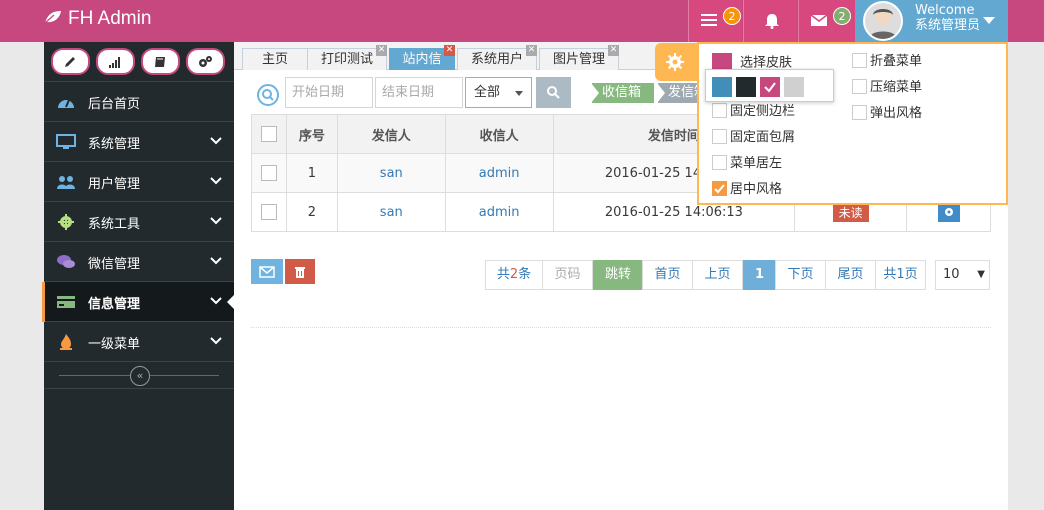 This screenshot has width=1044, height=510. I want to click on book-icon, so click(160, 62).